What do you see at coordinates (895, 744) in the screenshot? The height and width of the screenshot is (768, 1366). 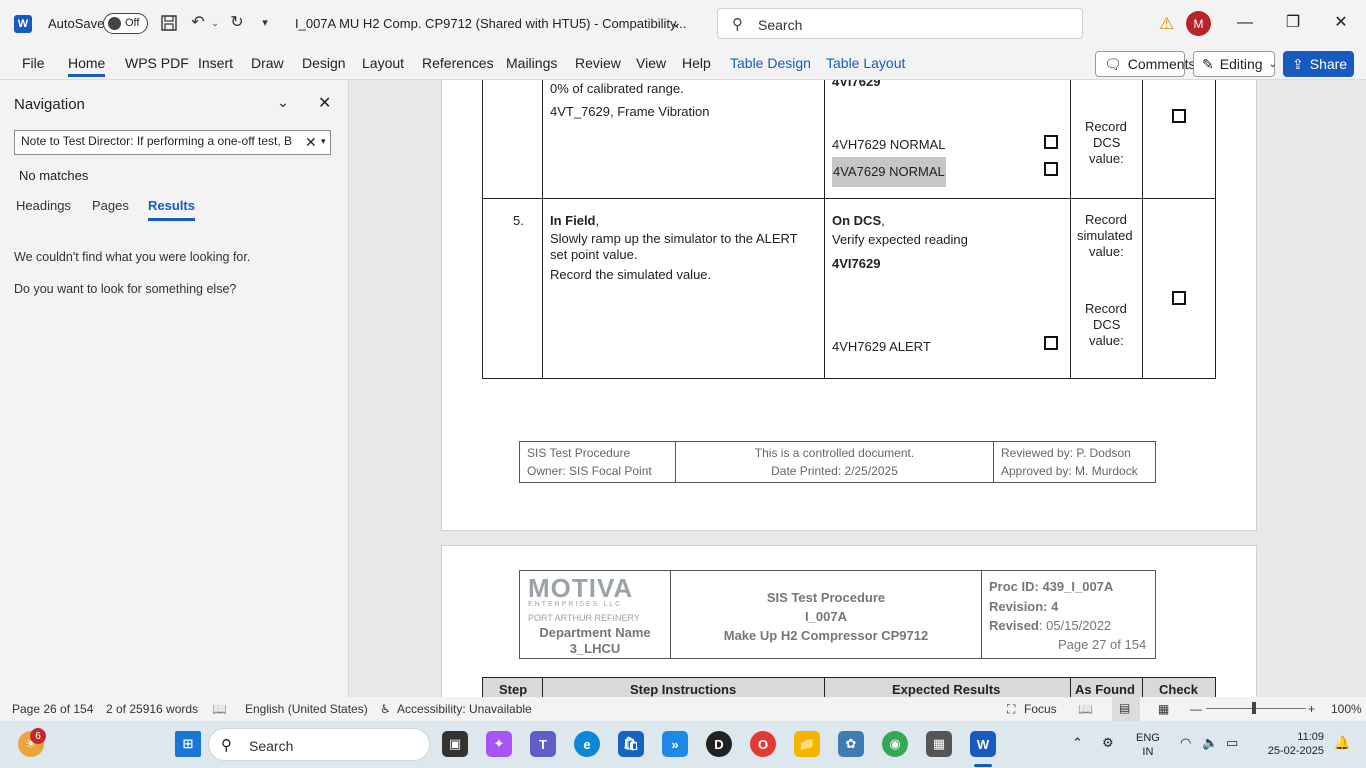 I see `chrome-icon: ◉` at bounding box center [895, 744].